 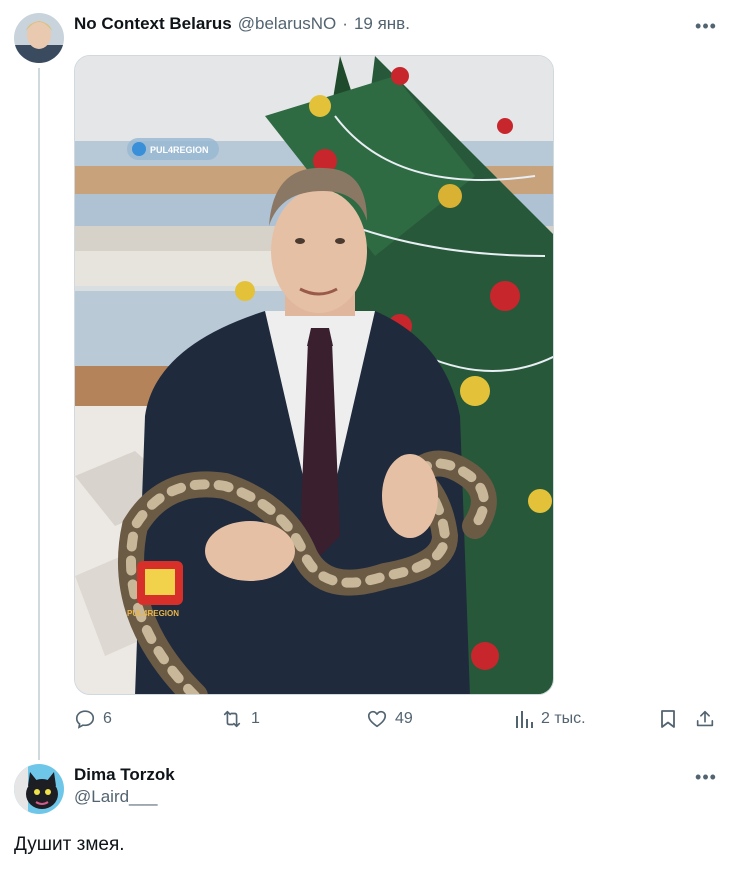 What do you see at coordinates (124, 797) in the screenshot?
I see `reply-author-handle: @Laird___` at bounding box center [124, 797].